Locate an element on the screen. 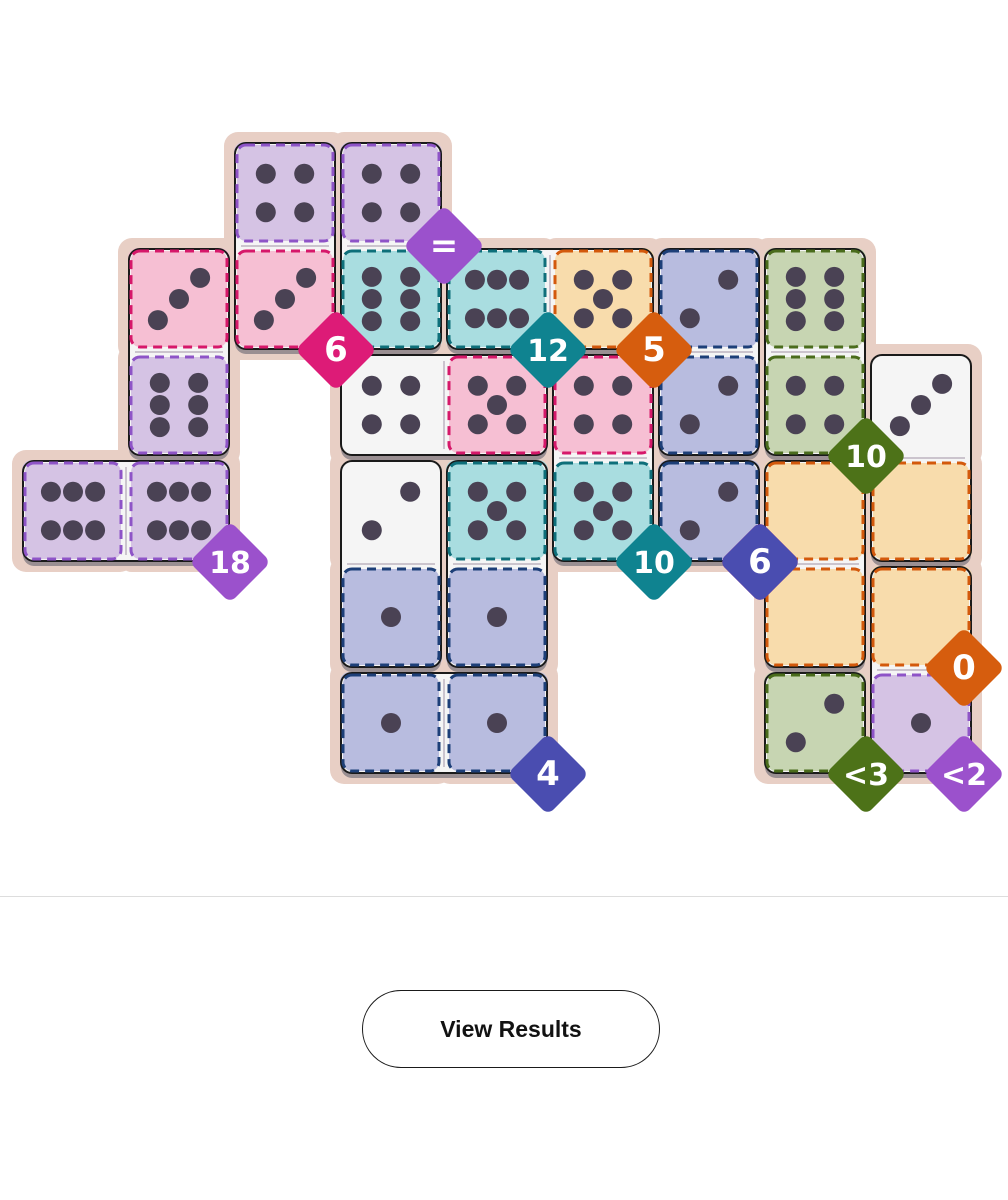  section-divider is located at coordinates (504, 896).